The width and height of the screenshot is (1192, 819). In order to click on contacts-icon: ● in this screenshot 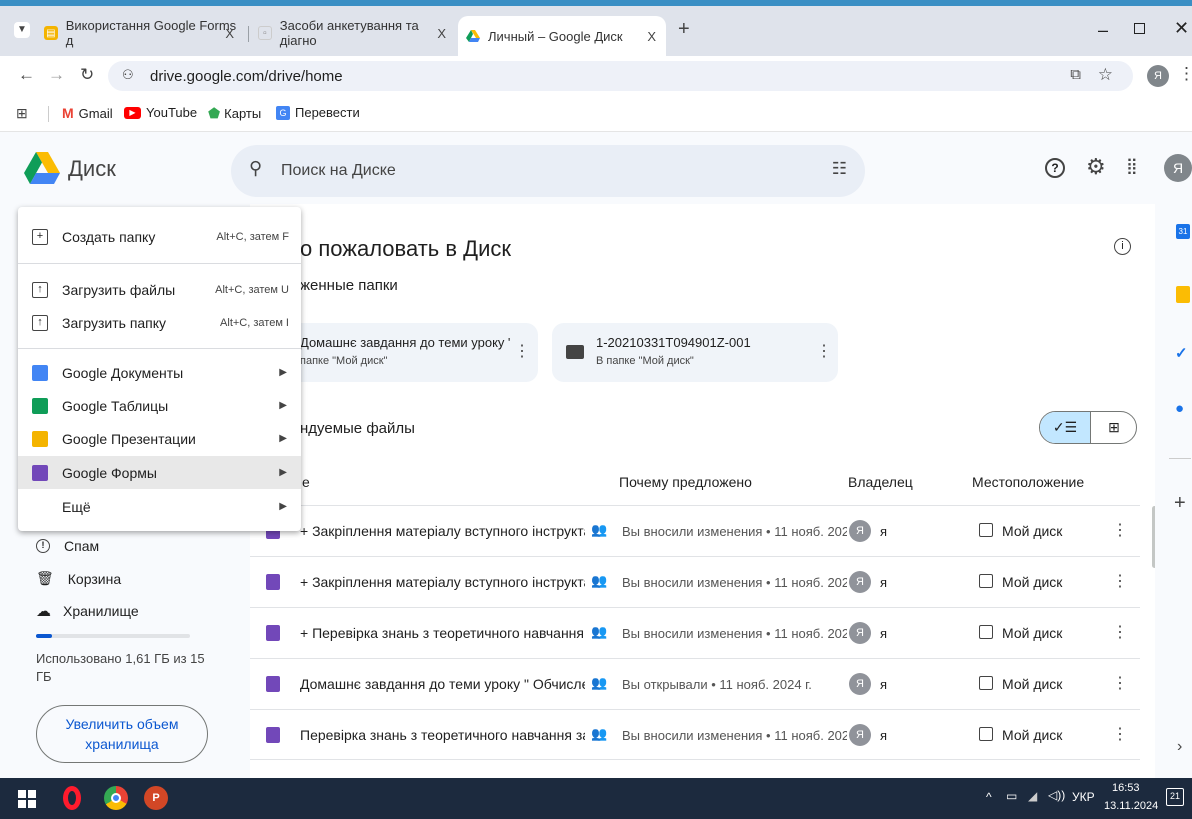, I will do `click(1179, 408)`.